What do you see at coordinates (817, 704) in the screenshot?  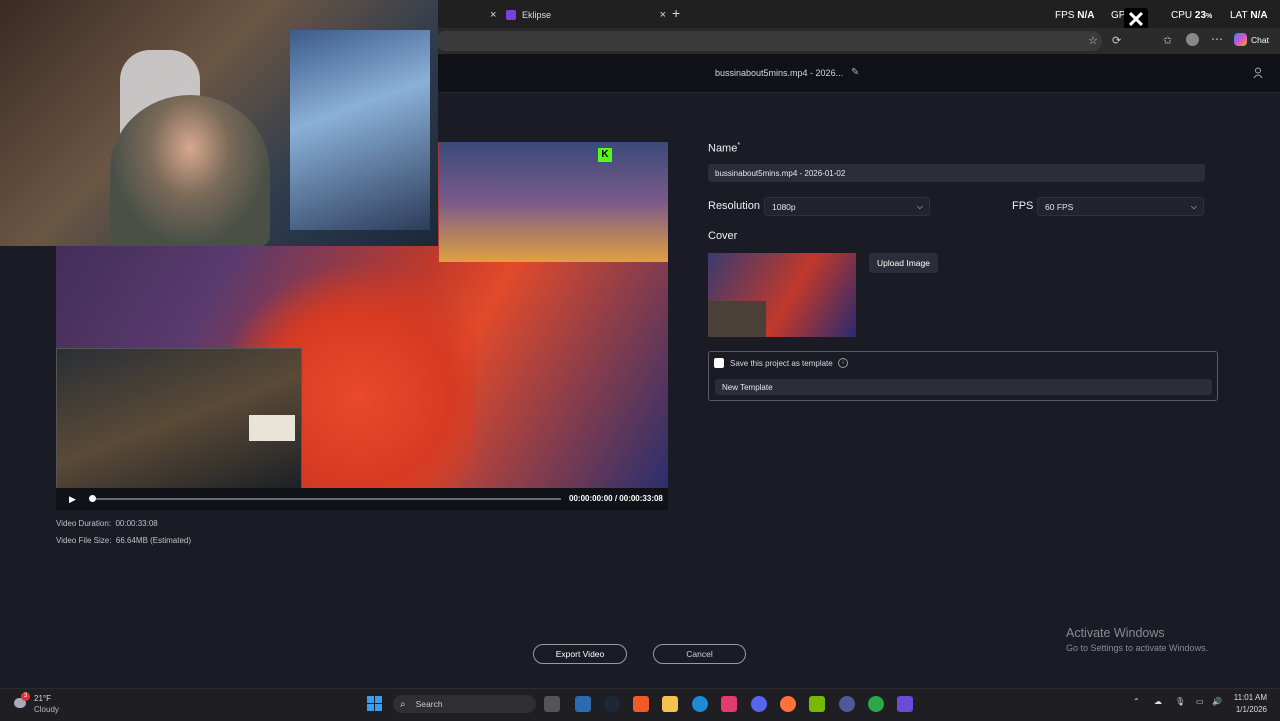 I see `nvidia-icon` at bounding box center [817, 704].